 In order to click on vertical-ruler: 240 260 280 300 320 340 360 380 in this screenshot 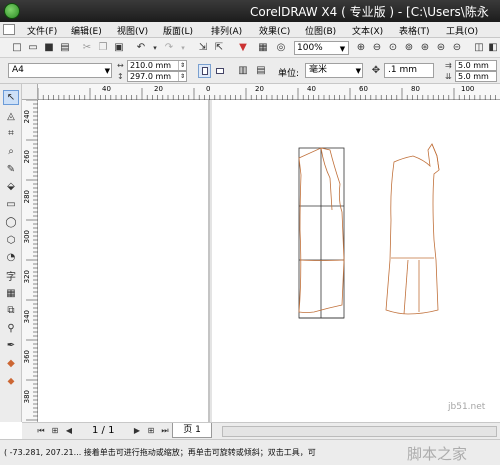, I will do `click(30, 261)`.